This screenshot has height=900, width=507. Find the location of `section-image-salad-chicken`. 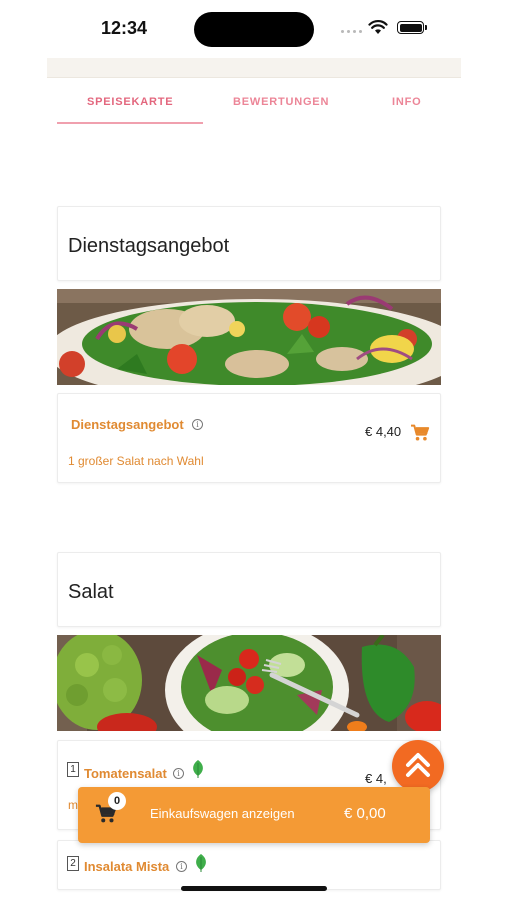

section-image-salad-chicken is located at coordinates (249, 337).